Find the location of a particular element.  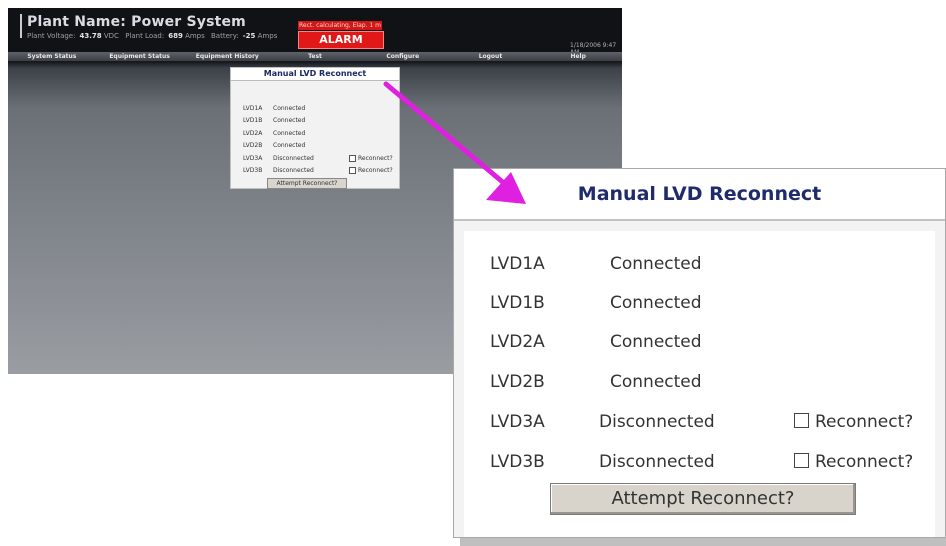

callout-arrow-icon is located at coordinates (454, 142).